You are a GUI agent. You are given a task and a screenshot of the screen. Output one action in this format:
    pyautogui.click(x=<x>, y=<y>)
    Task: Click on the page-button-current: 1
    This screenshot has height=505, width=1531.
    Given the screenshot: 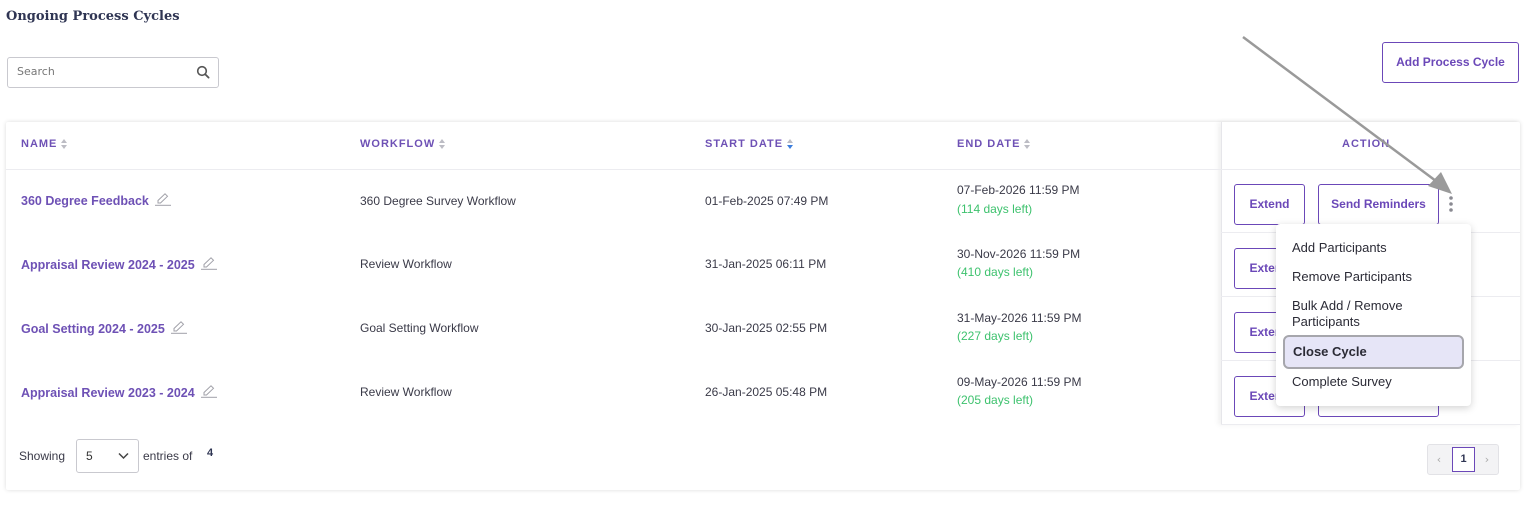 What is the action you would take?
    pyautogui.click(x=1463, y=459)
    